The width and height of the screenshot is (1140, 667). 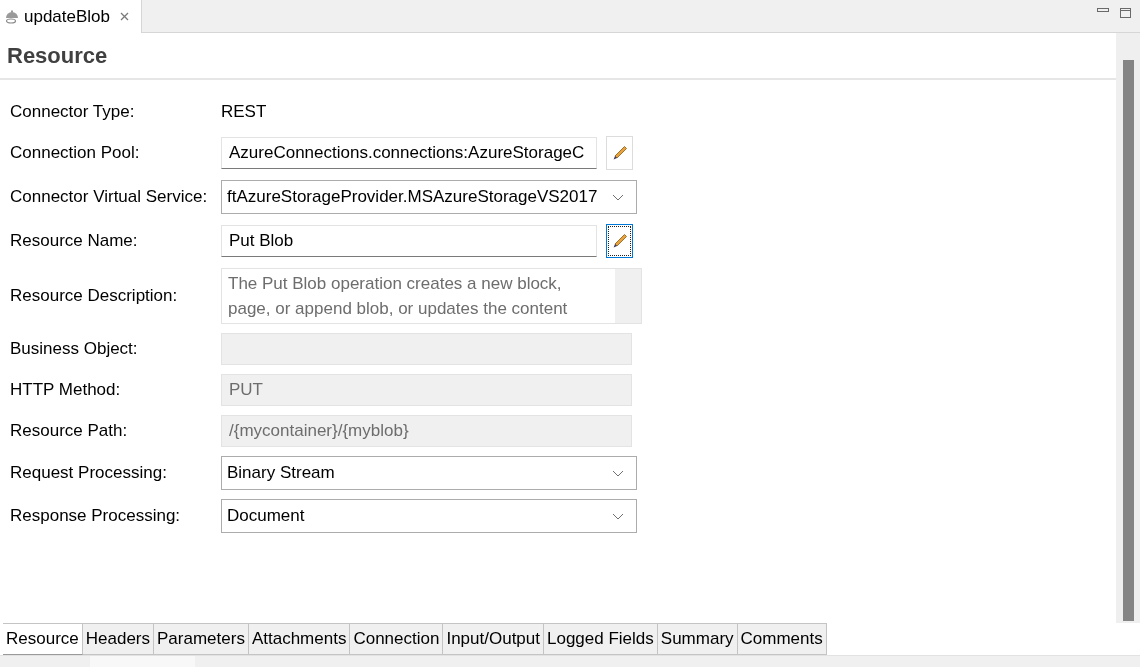 What do you see at coordinates (1128, 340) in the screenshot?
I see `scrollbar-thumb` at bounding box center [1128, 340].